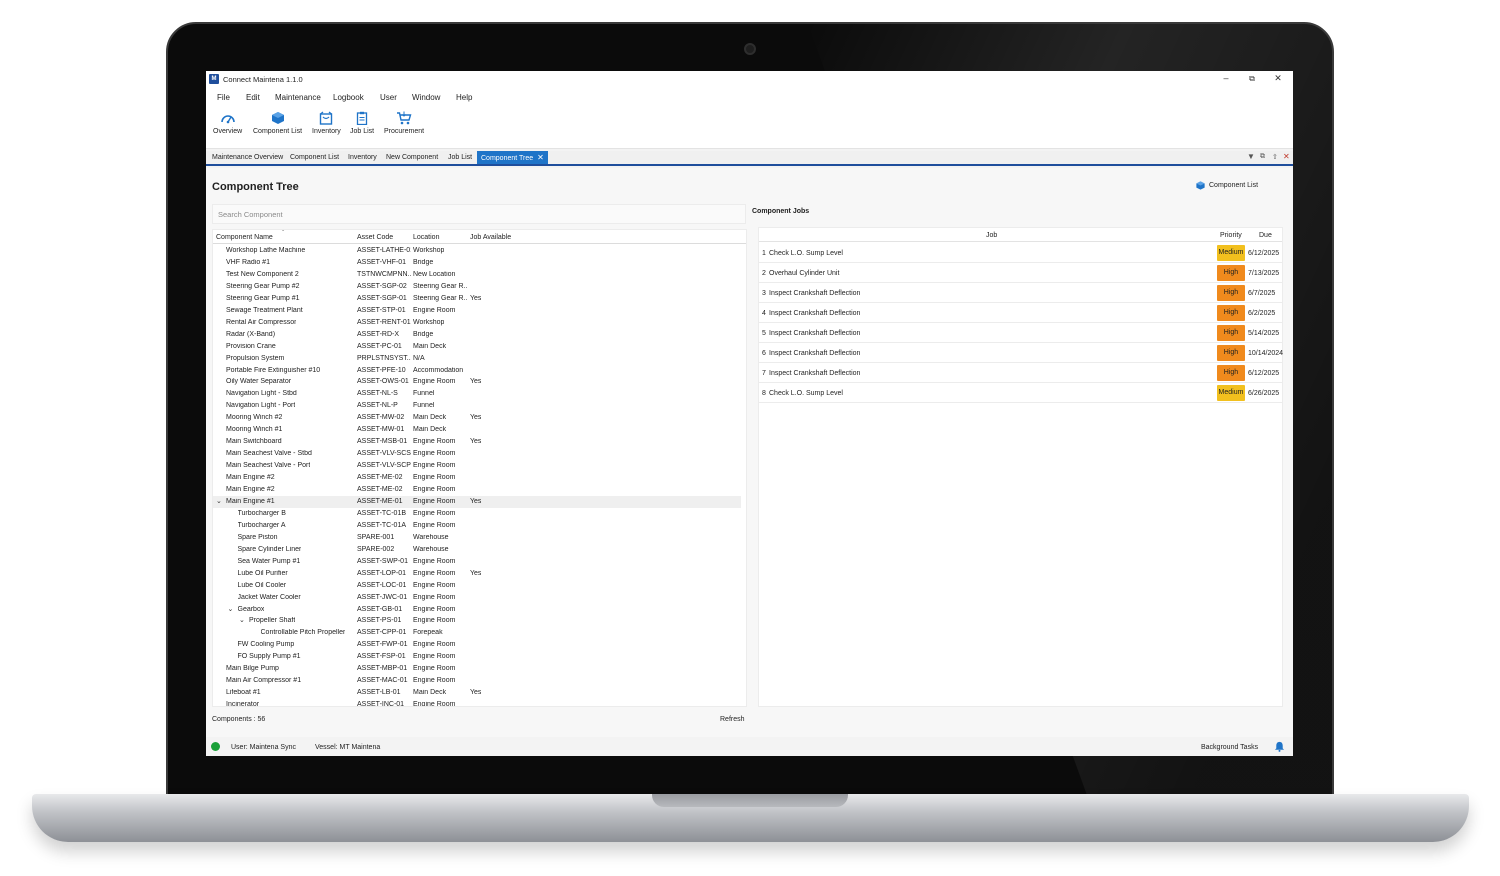 This screenshot has width=1500, height=876. I want to click on column-header-job-available: Job Available, so click(490, 237).